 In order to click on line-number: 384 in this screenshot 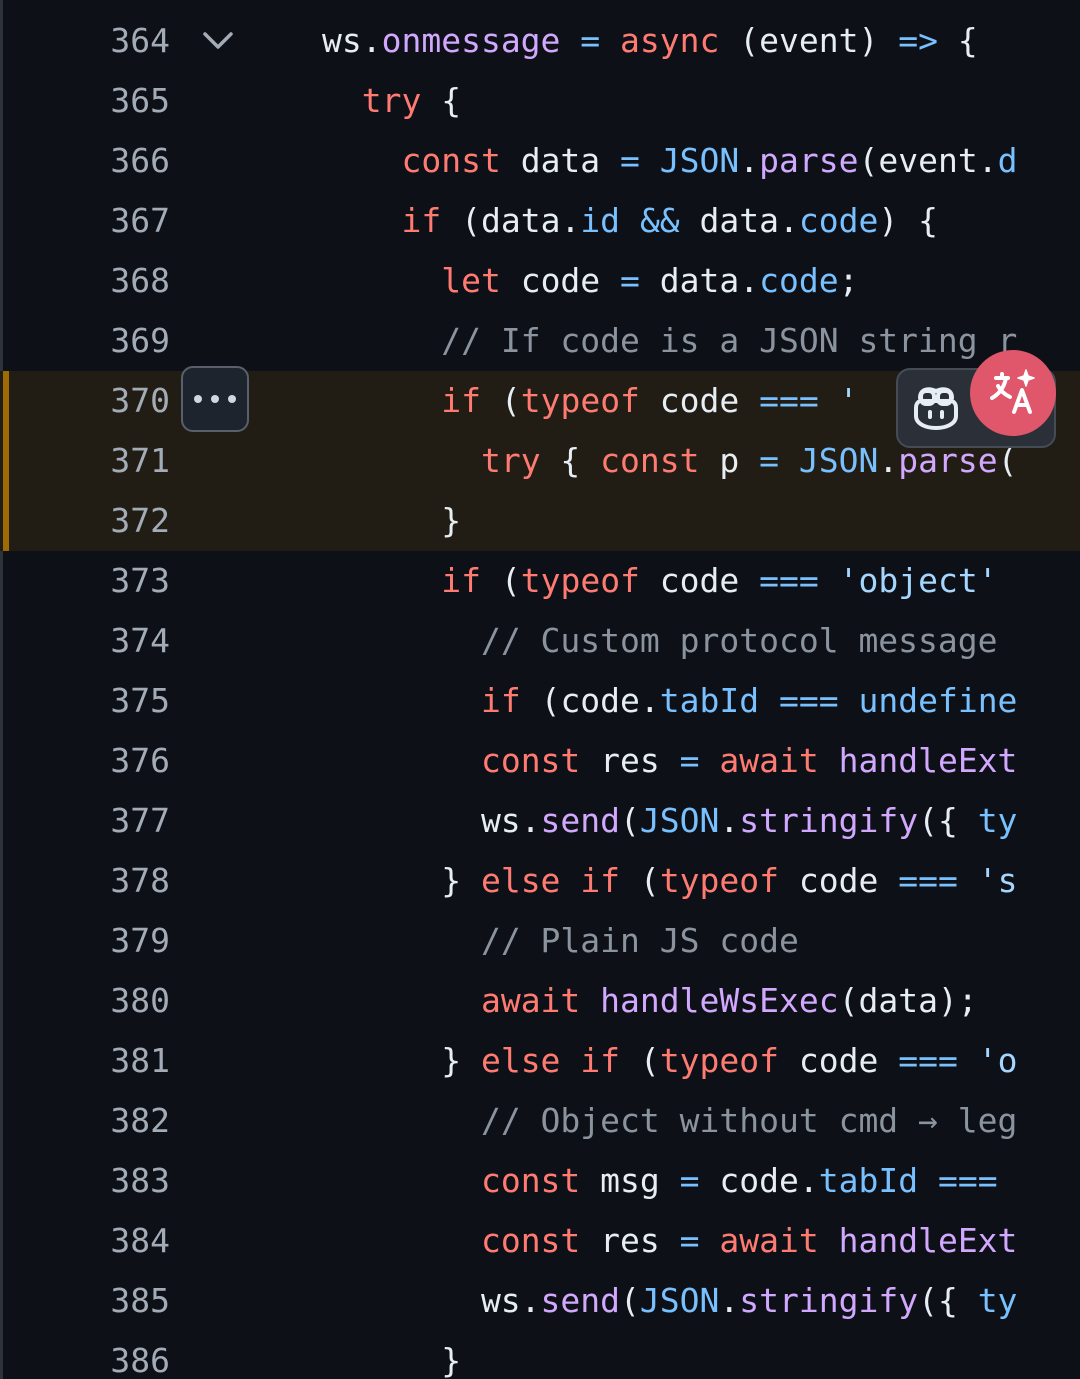, I will do `click(85, 1241)`.